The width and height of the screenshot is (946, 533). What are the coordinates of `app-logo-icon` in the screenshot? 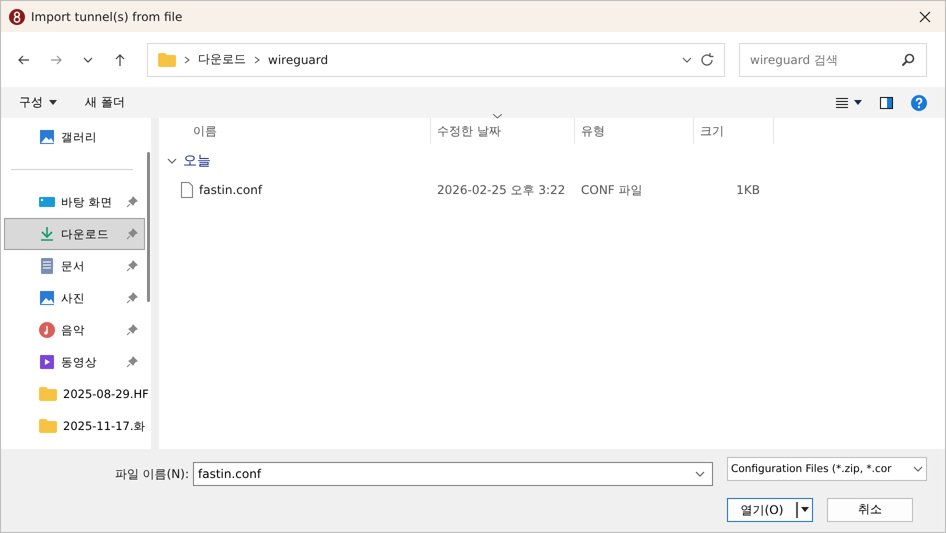 It's located at (17, 16).